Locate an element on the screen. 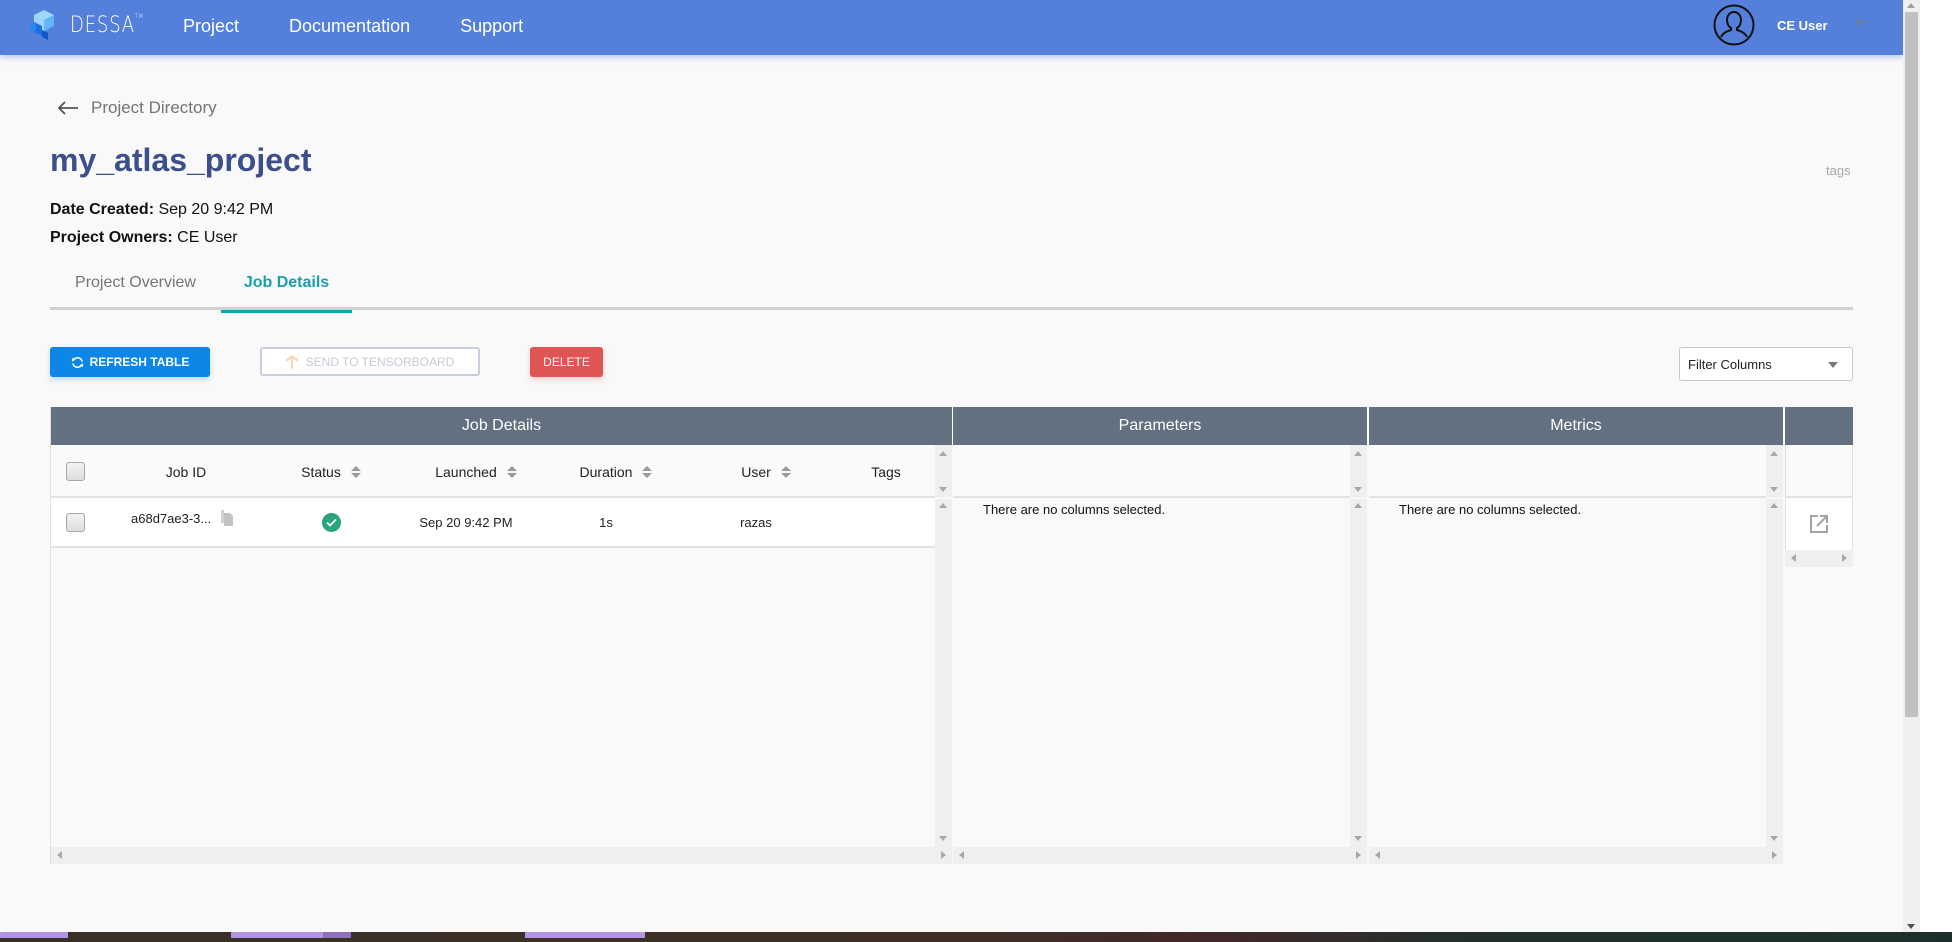  column-label: Duration is located at coordinates (606, 471).